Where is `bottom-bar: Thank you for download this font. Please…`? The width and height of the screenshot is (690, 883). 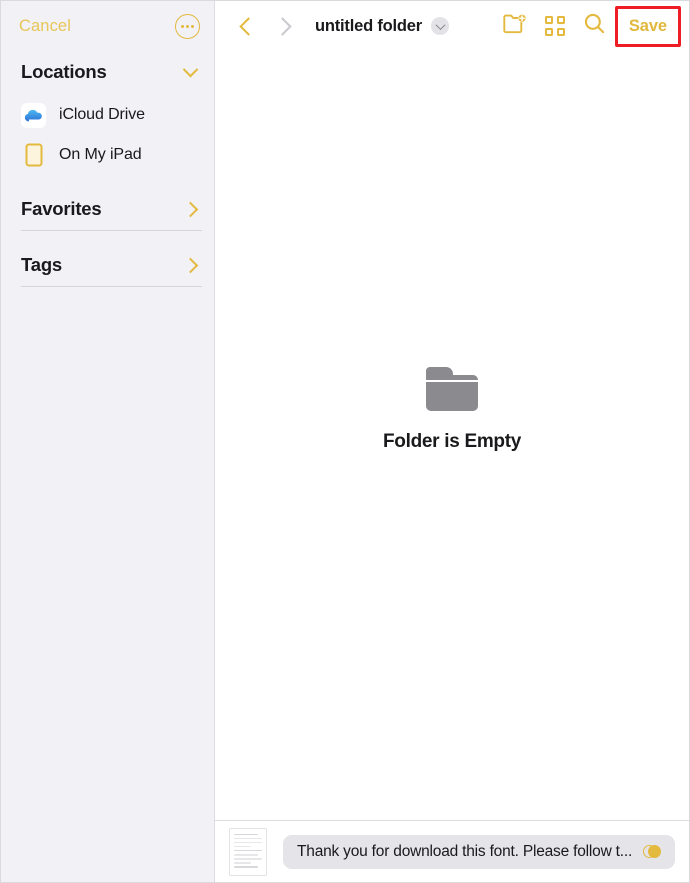 bottom-bar: Thank you for download this font. Please… is located at coordinates (452, 851).